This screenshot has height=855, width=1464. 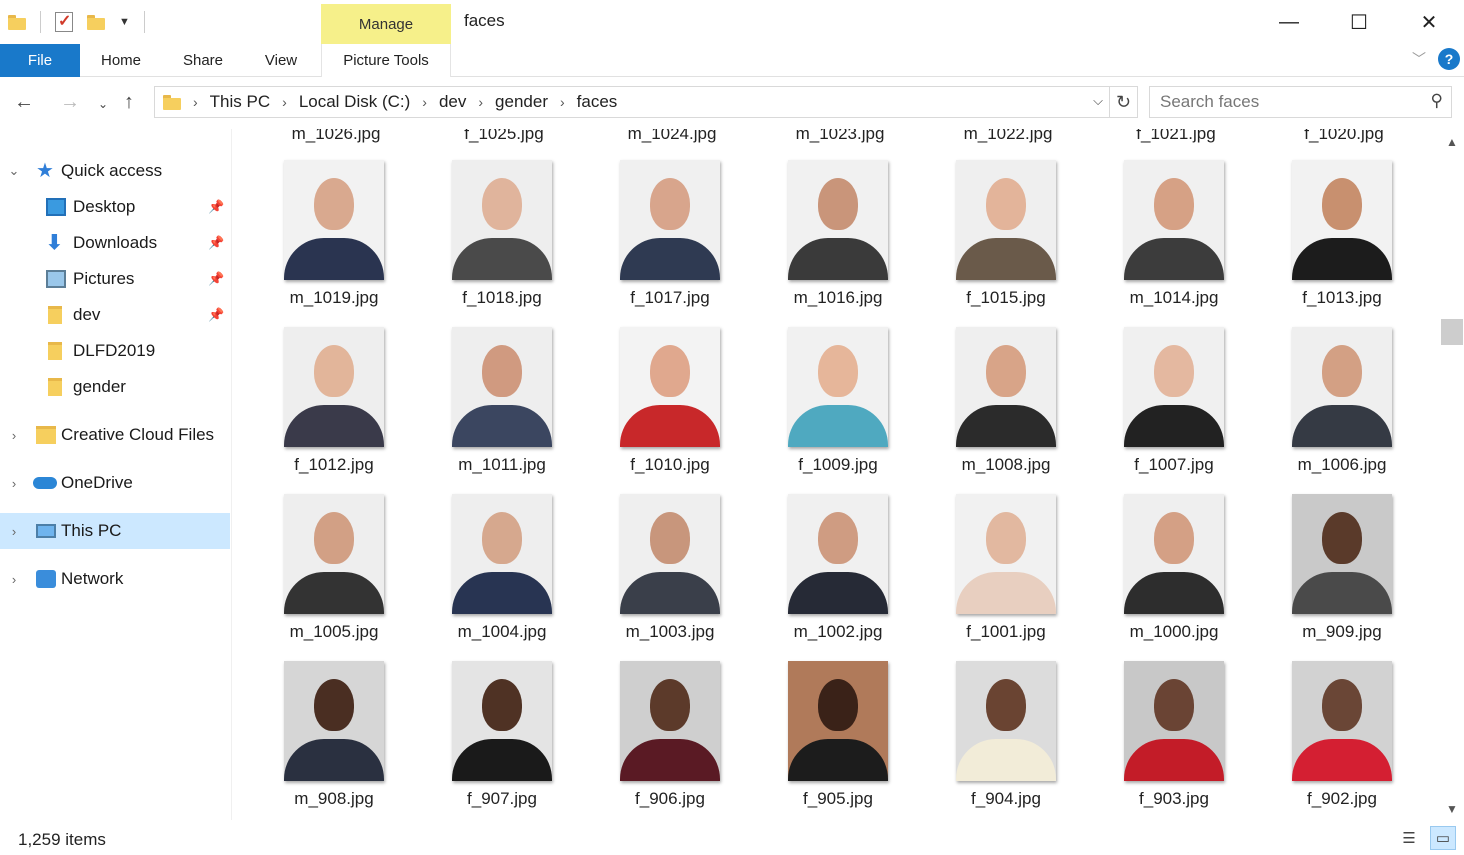 I want to click on file-name: f_1017.jpg, so click(x=670, y=298).